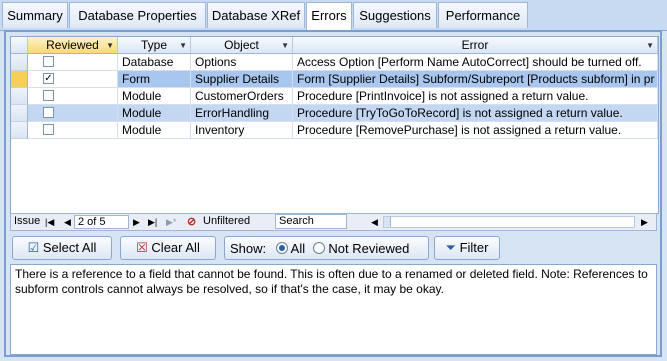 The image size is (667, 361). Describe the element at coordinates (450, 247) in the screenshot. I see `filter-funnel-icon: ⏷` at that location.